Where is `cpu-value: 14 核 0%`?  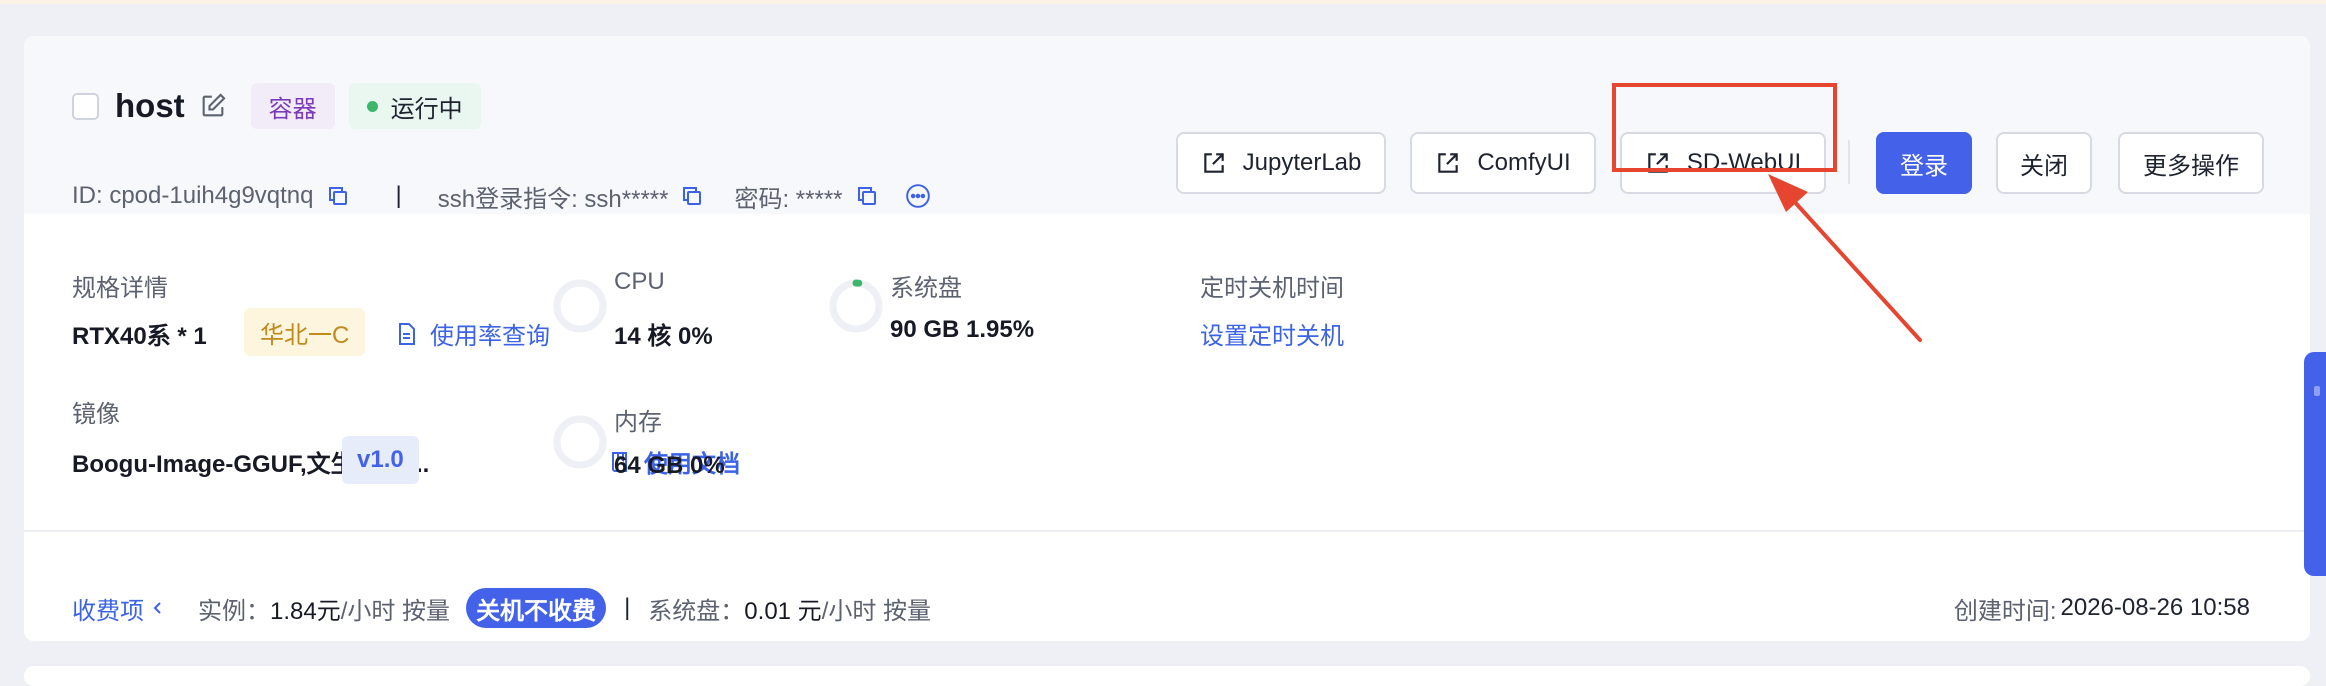
cpu-value: 14 核 0% is located at coordinates (663, 336).